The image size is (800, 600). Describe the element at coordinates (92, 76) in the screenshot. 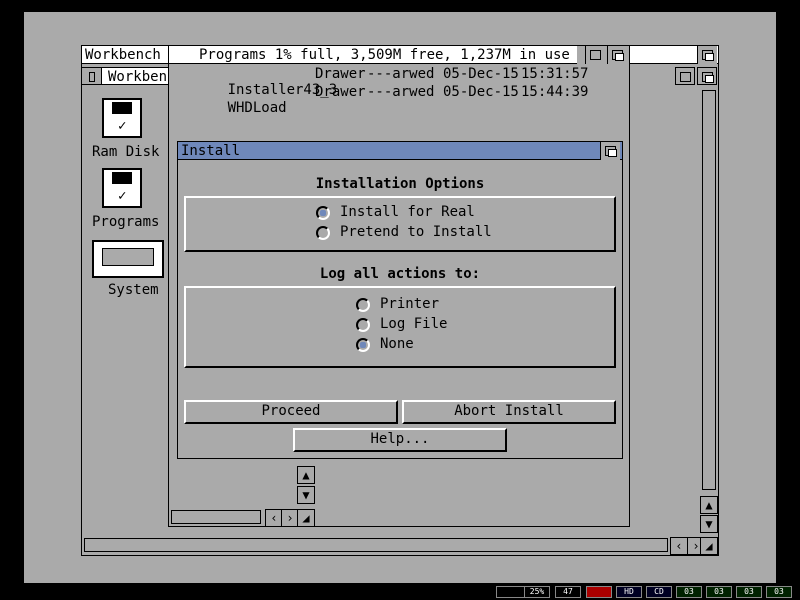

I see `close-gadget-icon` at that location.